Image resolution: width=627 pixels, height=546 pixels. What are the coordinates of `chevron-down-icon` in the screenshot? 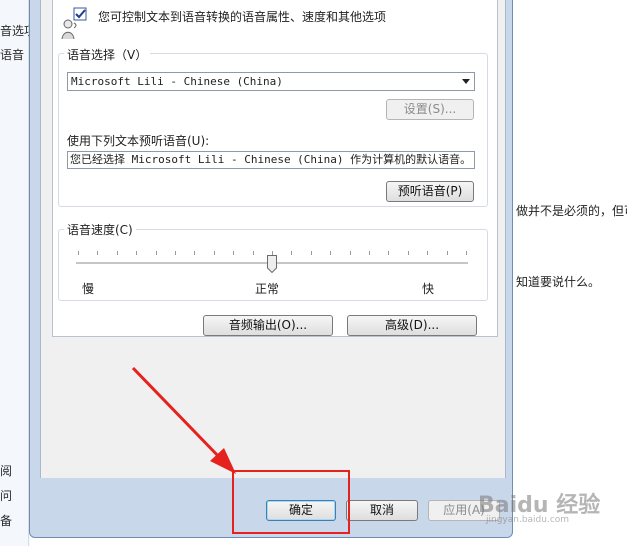 It's located at (466, 81).